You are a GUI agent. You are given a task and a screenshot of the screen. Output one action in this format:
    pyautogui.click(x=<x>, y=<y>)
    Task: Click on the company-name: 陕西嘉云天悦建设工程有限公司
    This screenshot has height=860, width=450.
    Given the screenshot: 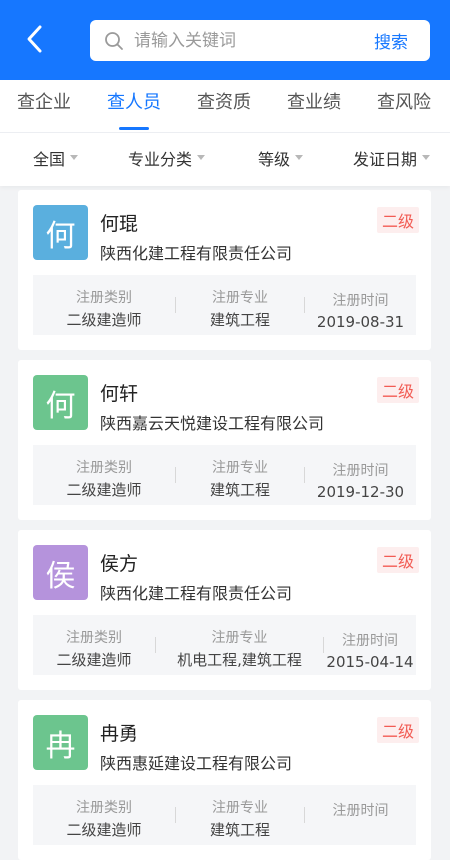 What is the action you would take?
    pyautogui.click(x=212, y=423)
    